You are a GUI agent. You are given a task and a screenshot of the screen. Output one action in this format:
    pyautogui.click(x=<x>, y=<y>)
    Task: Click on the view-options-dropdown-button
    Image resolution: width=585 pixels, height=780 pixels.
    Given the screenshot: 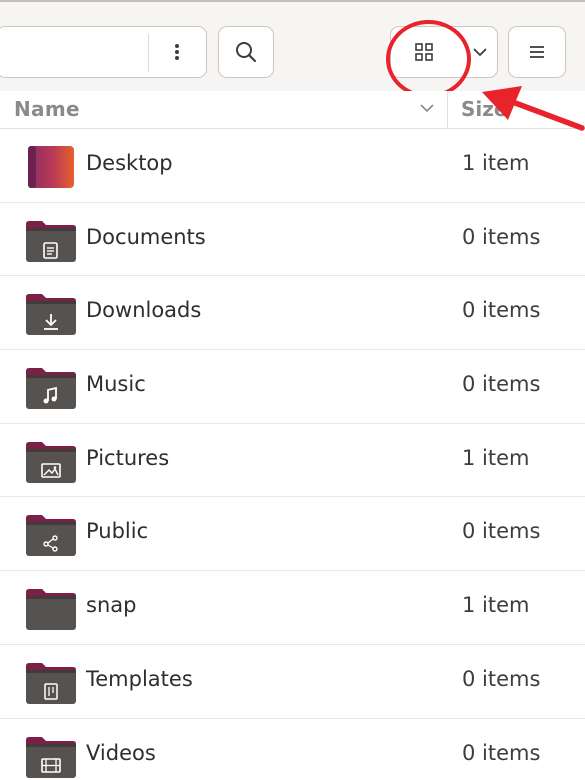 What is the action you would take?
    pyautogui.click(x=480, y=52)
    